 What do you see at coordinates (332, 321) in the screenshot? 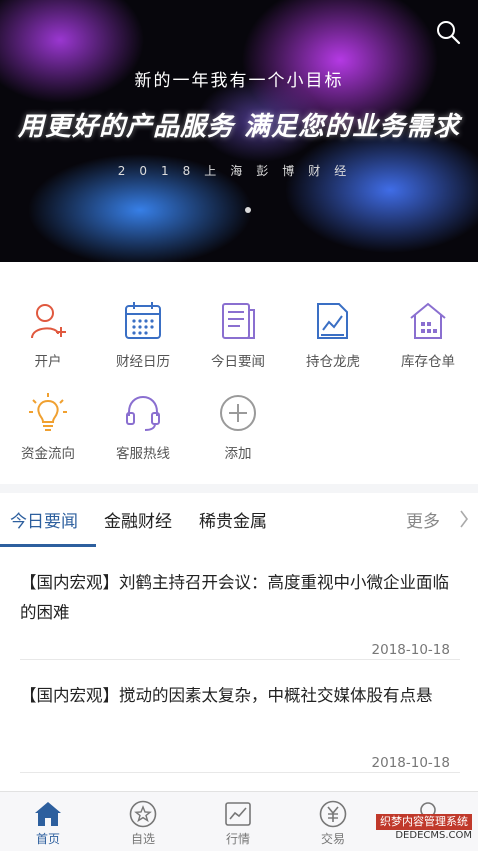
I see `chart-doc-icon` at bounding box center [332, 321].